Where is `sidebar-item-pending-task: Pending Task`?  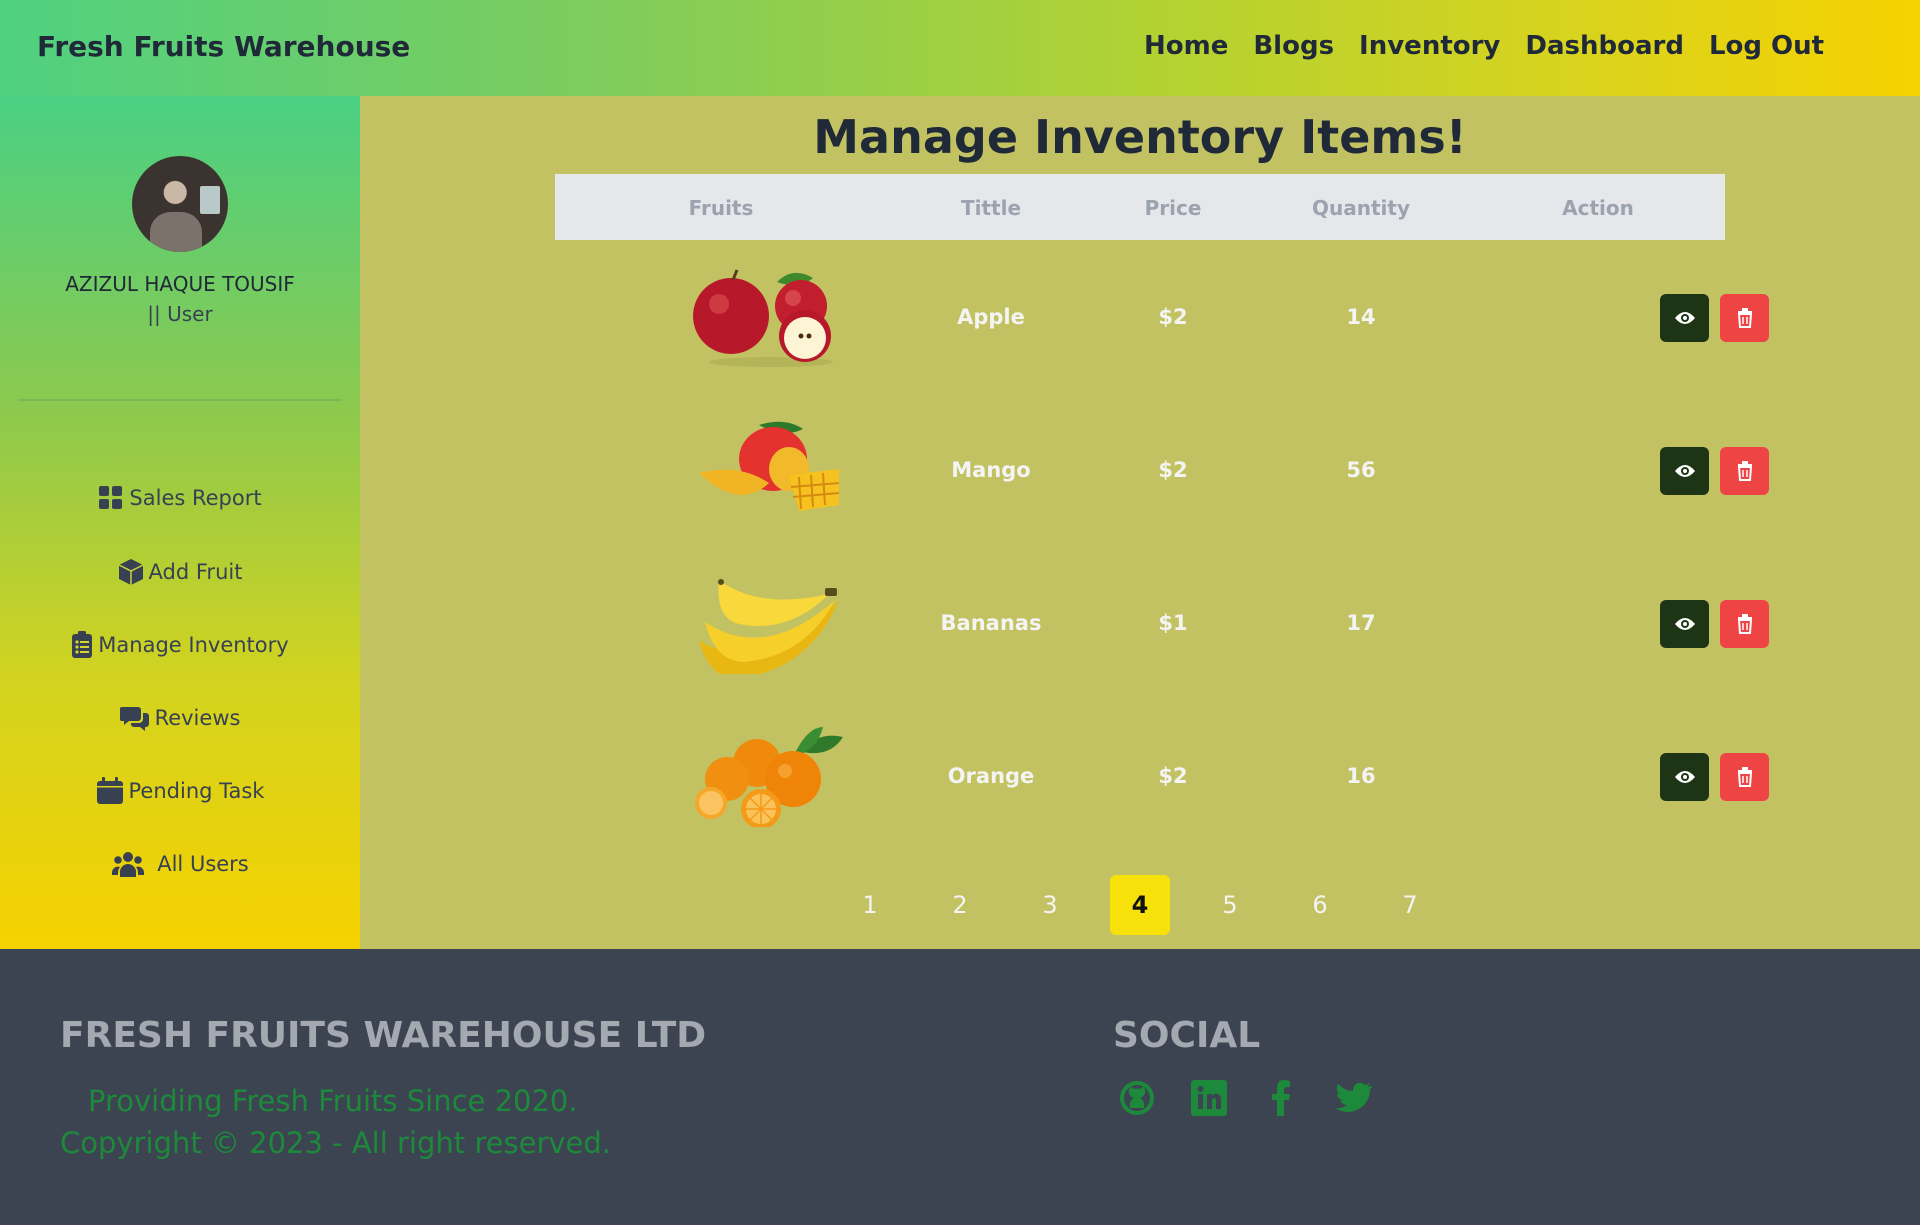 sidebar-item-pending-task: Pending Task is located at coordinates (180, 791).